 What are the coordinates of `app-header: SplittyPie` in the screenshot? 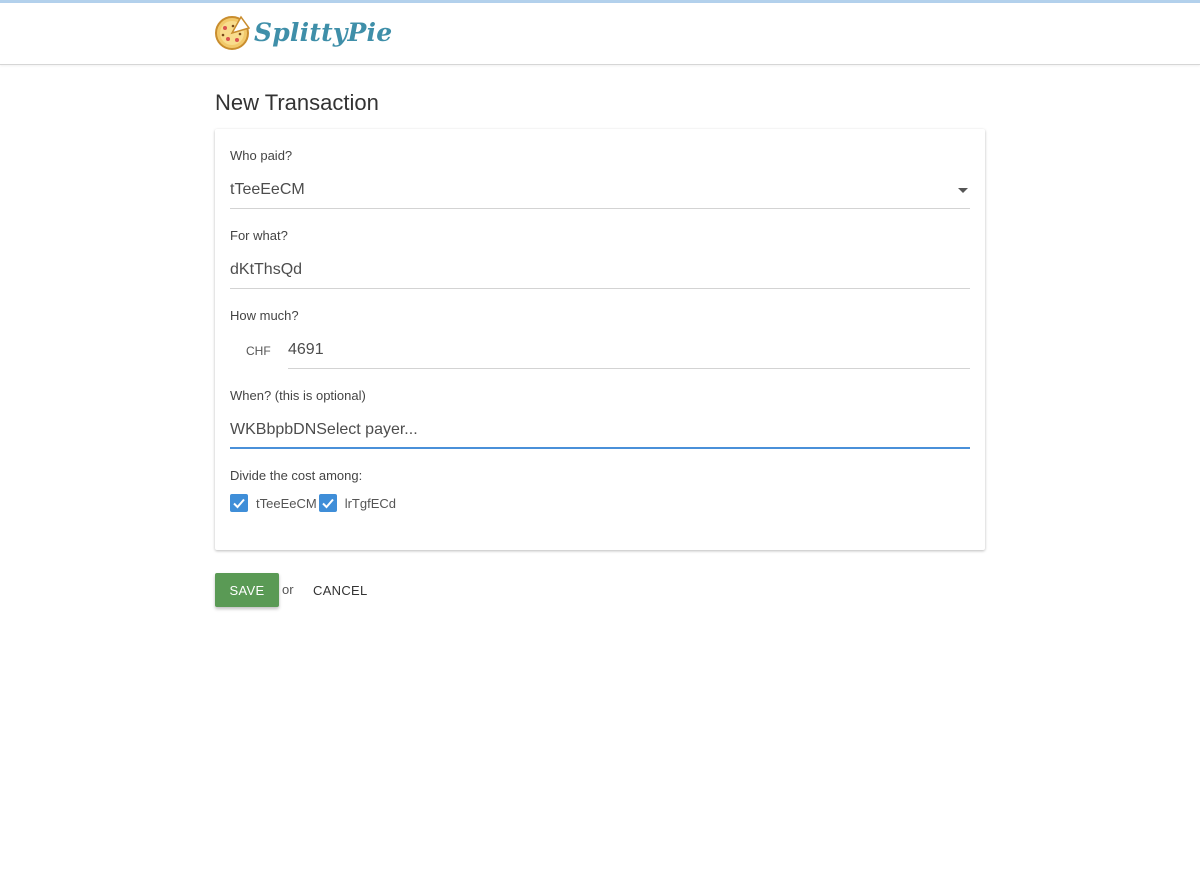 It's located at (600, 34).